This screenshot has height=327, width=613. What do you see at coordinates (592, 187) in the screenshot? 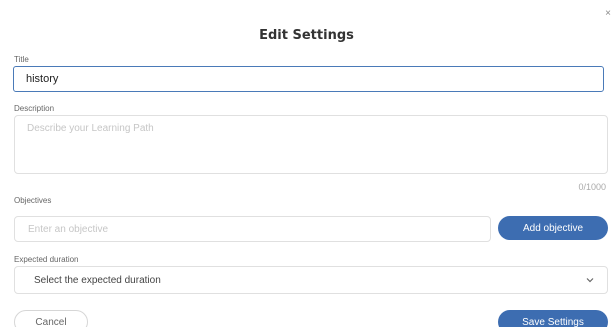
I see `character-count: 0/1000` at bounding box center [592, 187].